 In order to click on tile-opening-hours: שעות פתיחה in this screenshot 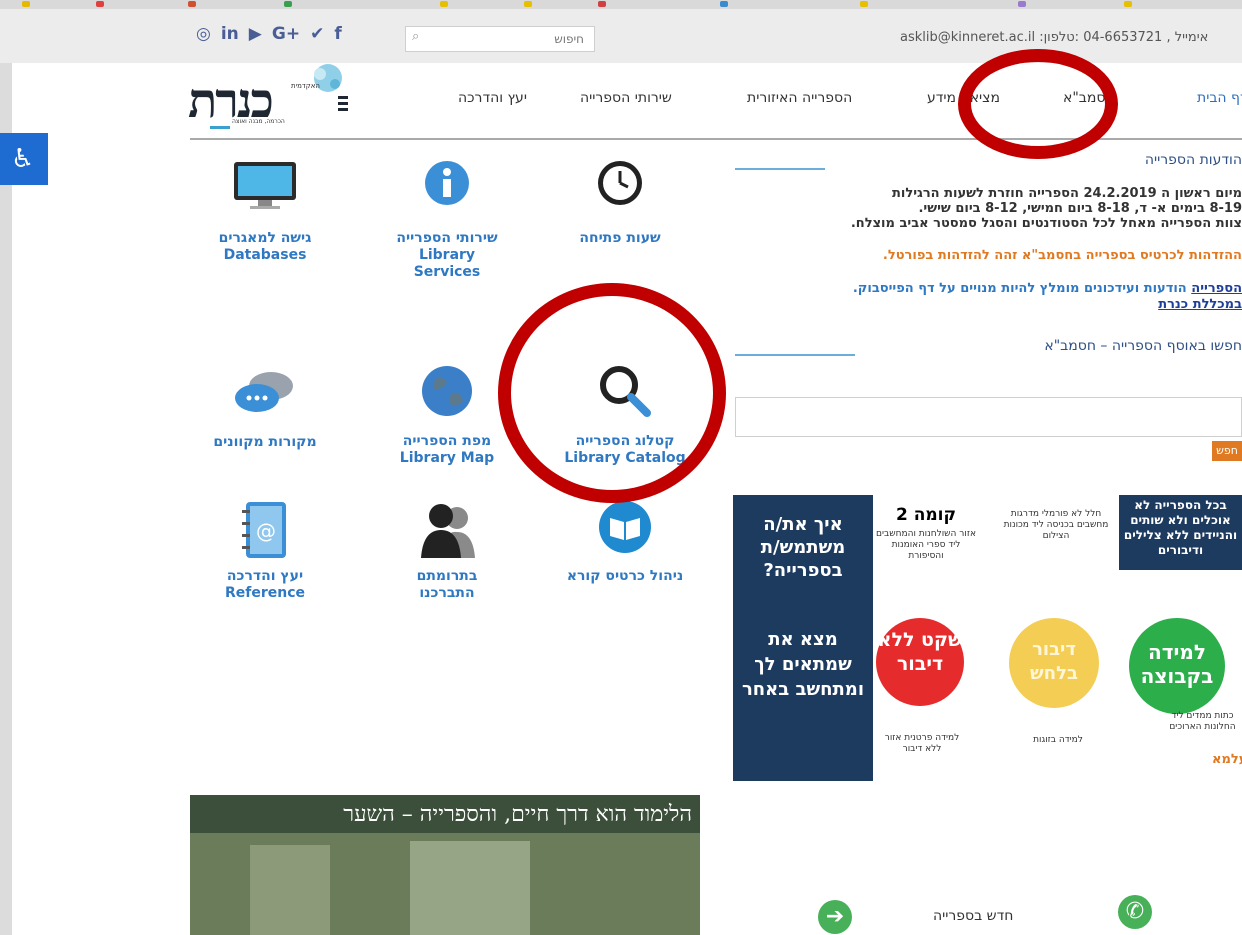, I will do `click(620, 203)`.